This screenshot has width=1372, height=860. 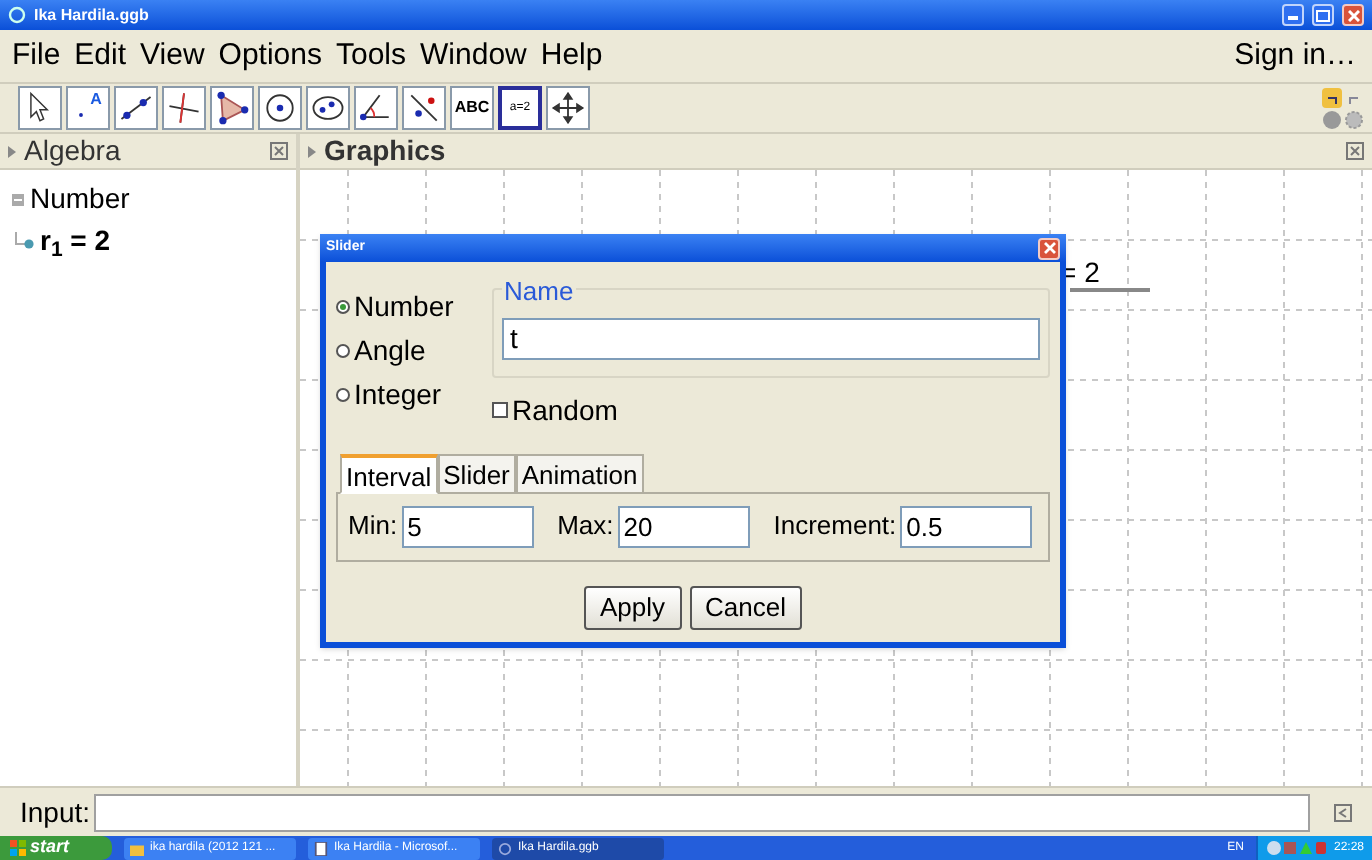 I want to click on restore-button, so click(x=1323, y=15).